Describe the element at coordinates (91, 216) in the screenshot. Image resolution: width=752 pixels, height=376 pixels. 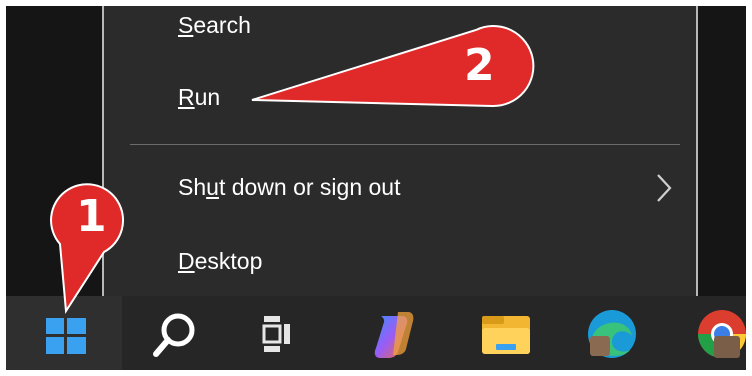
I see `callout-1-number: 1` at that location.